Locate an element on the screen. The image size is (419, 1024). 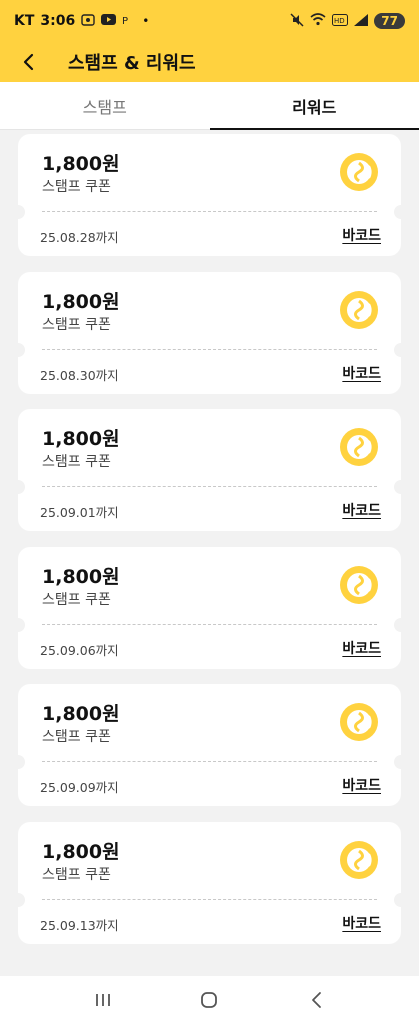
system-back-button is located at coordinates (316, 1000).